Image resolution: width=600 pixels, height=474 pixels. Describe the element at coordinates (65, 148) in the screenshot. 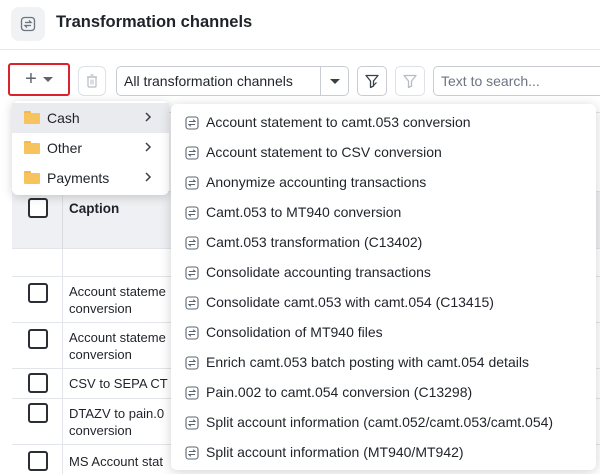

I see `folder-label: Other` at that location.